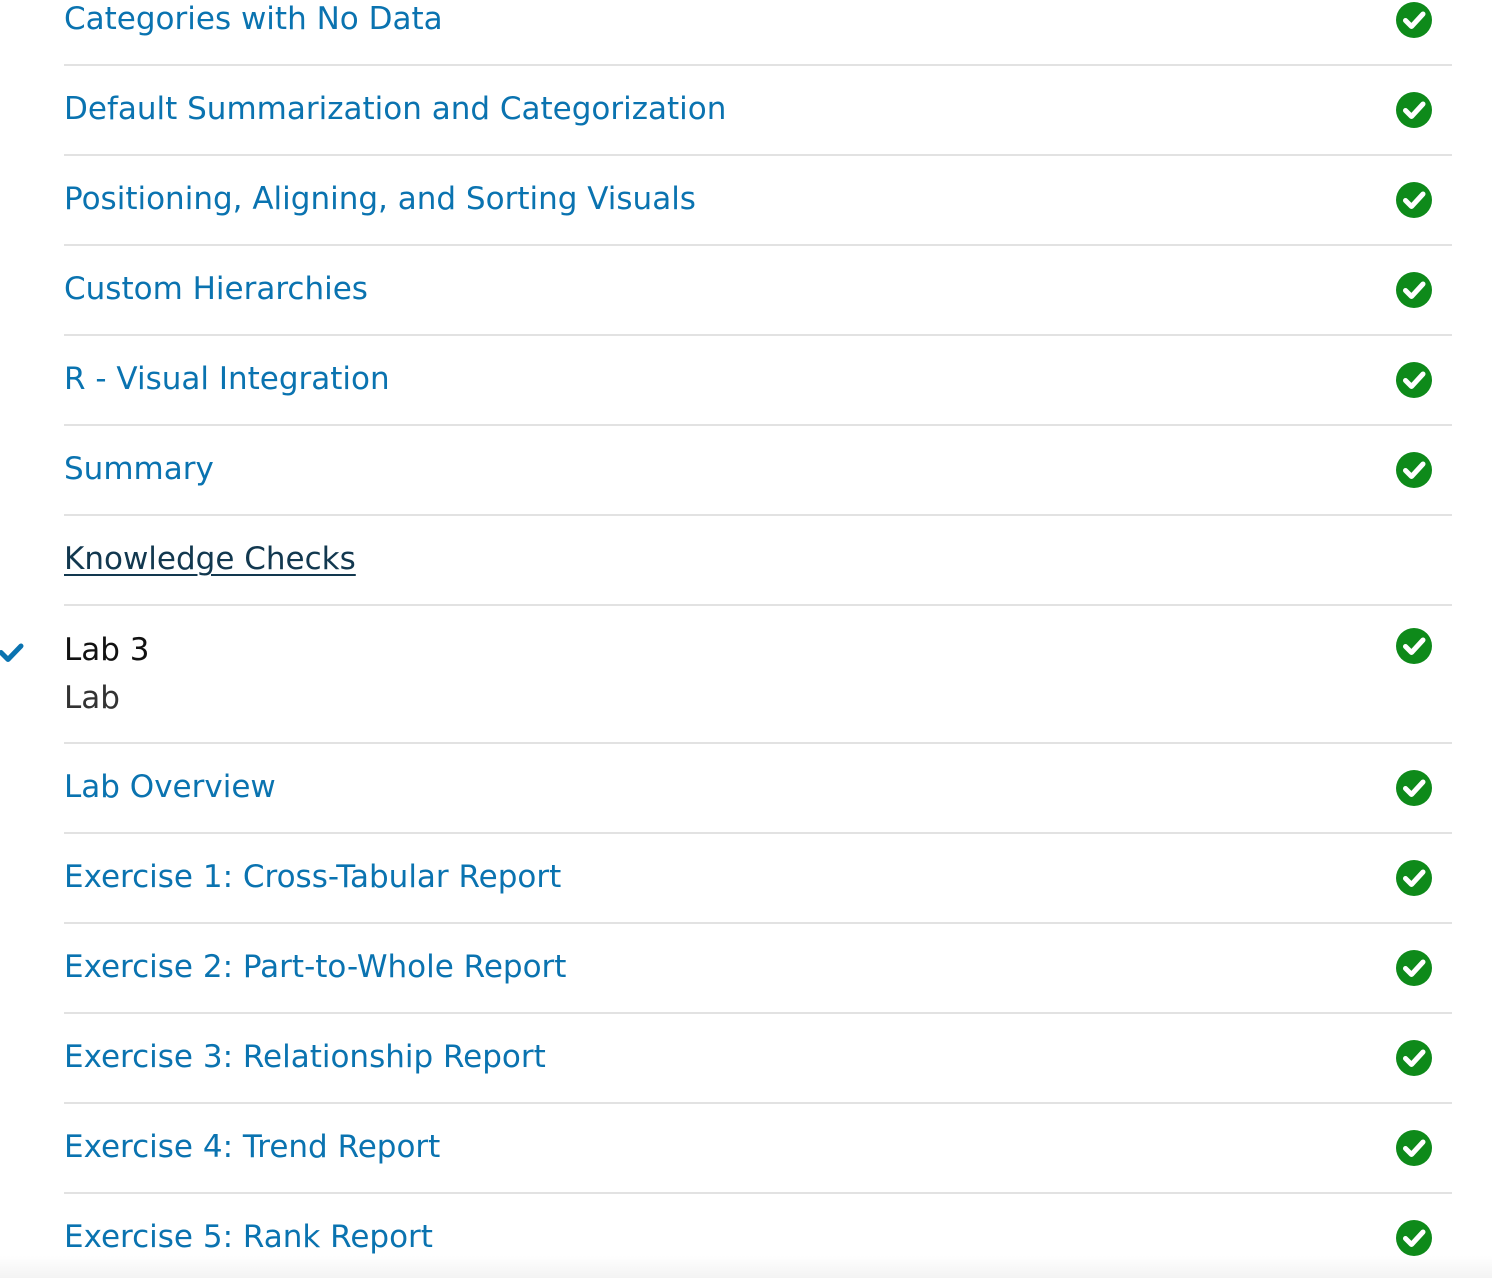 Image resolution: width=1492 pixels, height=1284 pixels. Describe the element at coordinates (107, 650) in the screenshot. I see `module-title: Lab 3` at that location.